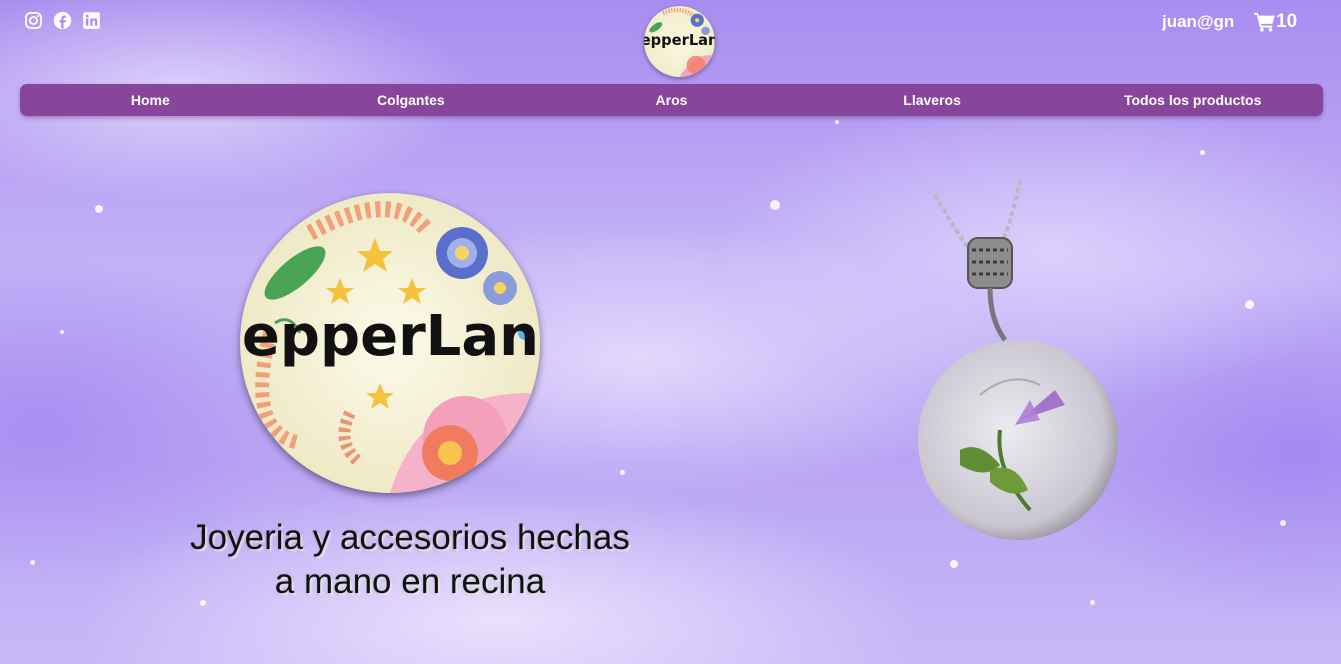  I want to click on facebook-icon, so click(62, 20).